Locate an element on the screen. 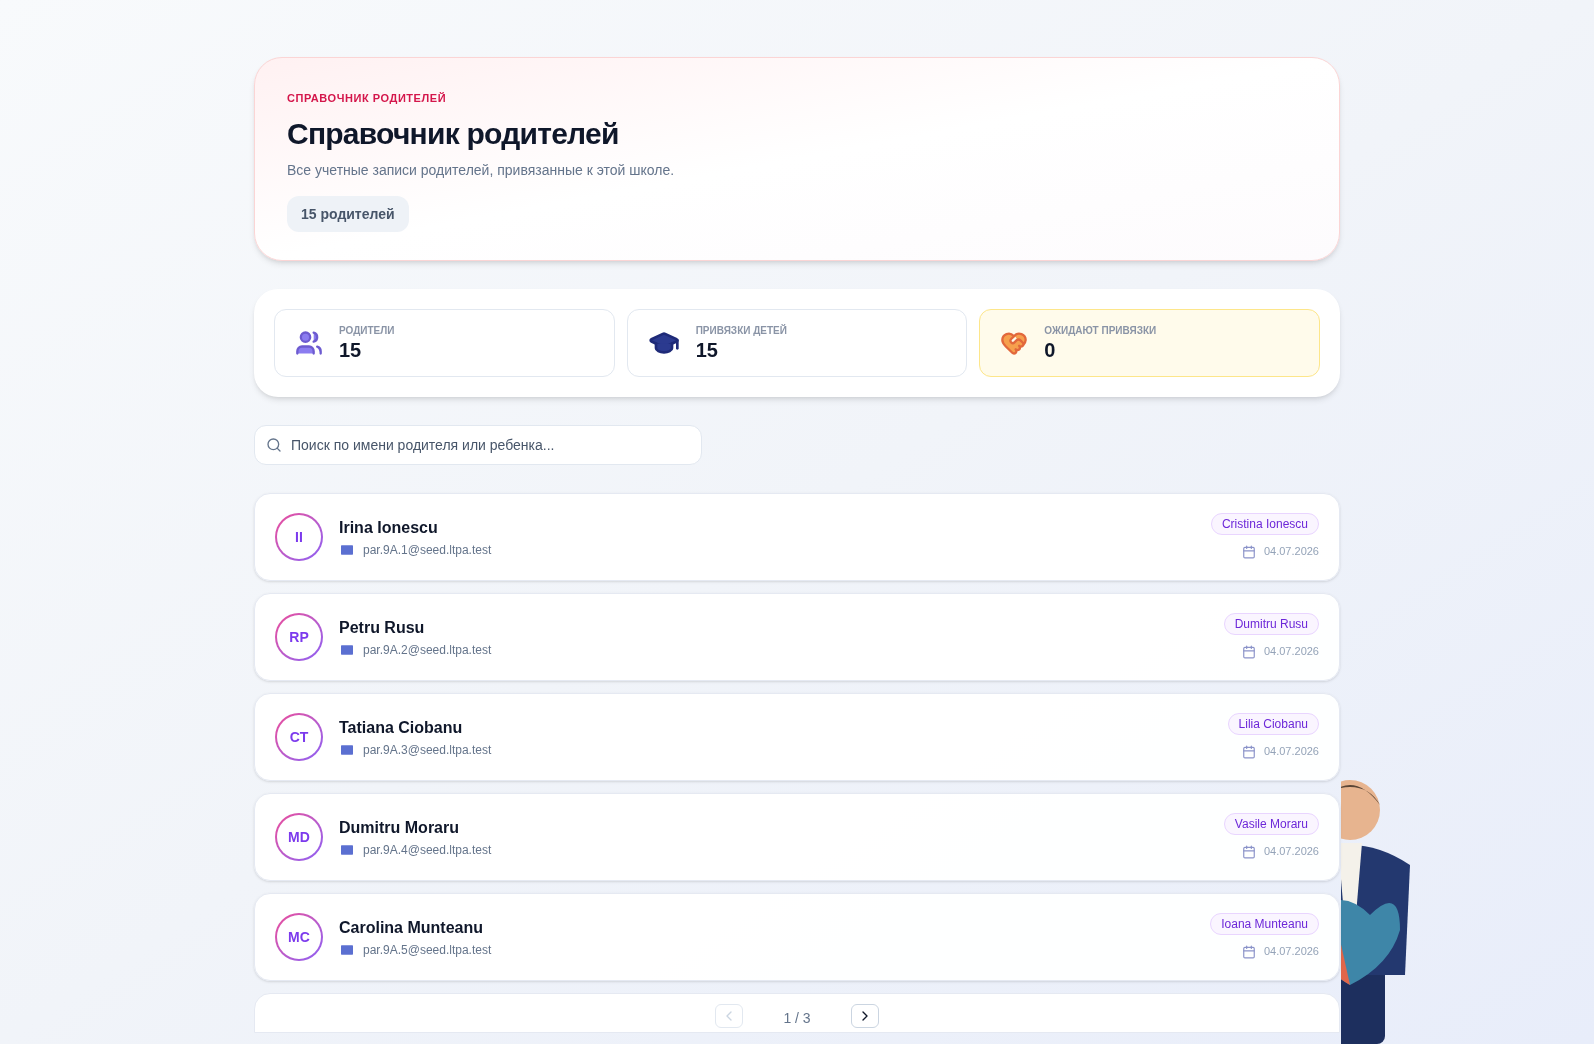  parent-email: par.9A.5@seed.ltpa.test is located at coordinates (427, 949).